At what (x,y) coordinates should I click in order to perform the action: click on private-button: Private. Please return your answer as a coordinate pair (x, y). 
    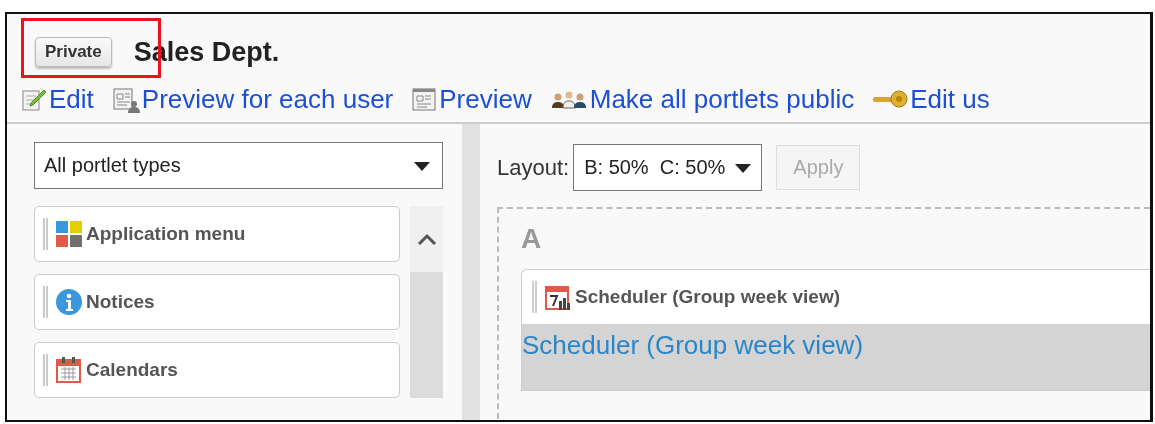
    Looking at the image, I should click on (73, 52).